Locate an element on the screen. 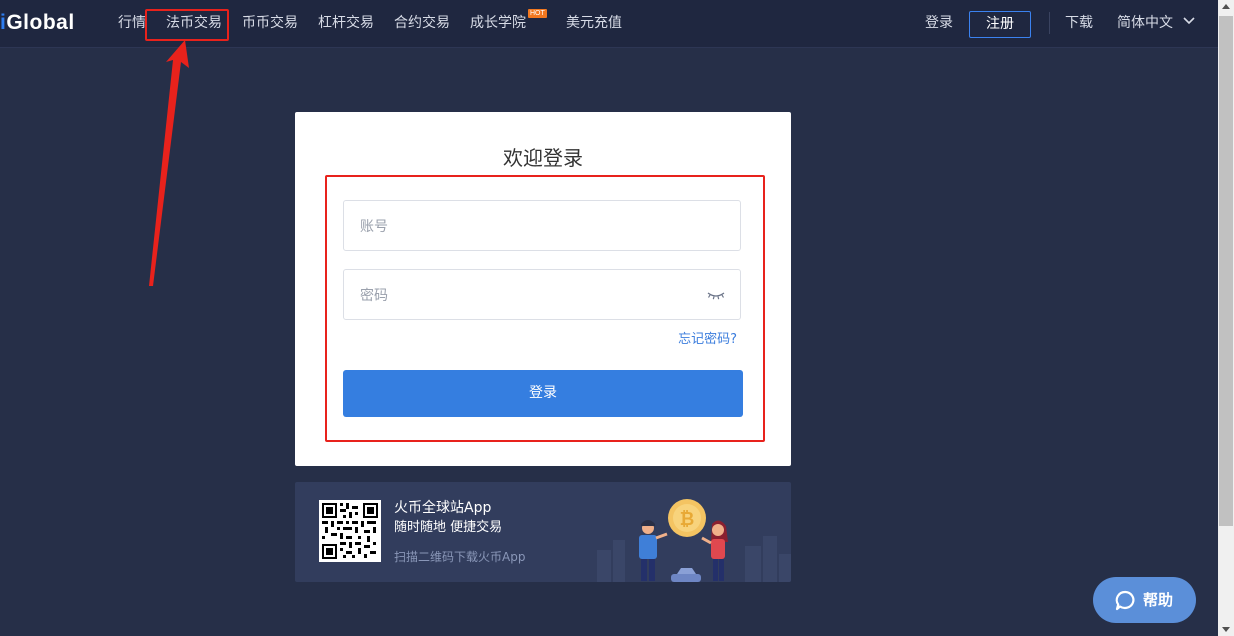 This screenshot has height=636, width=1234. nav-spot-trading: 币币交易 is located at coordinates (270, 23).